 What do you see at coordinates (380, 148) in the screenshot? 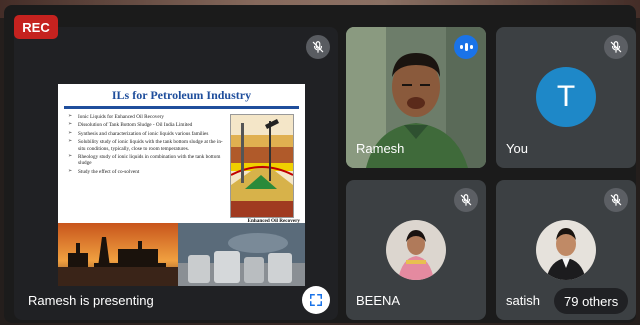
I see `participant-name: Ramesh` at bounding box center [380, 148].